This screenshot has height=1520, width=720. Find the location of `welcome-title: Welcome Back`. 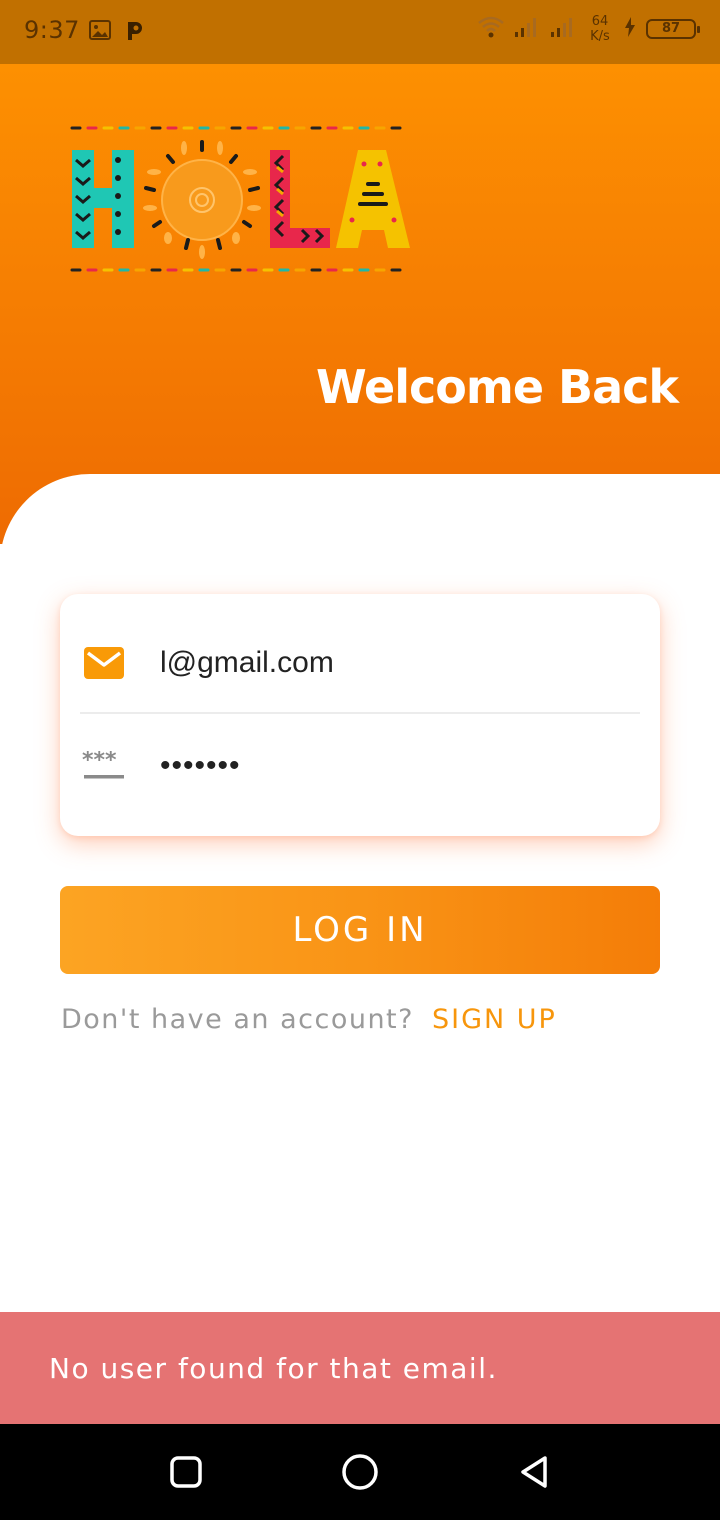

welcome-title: Welcome Back is located at coordinates (497, 387).